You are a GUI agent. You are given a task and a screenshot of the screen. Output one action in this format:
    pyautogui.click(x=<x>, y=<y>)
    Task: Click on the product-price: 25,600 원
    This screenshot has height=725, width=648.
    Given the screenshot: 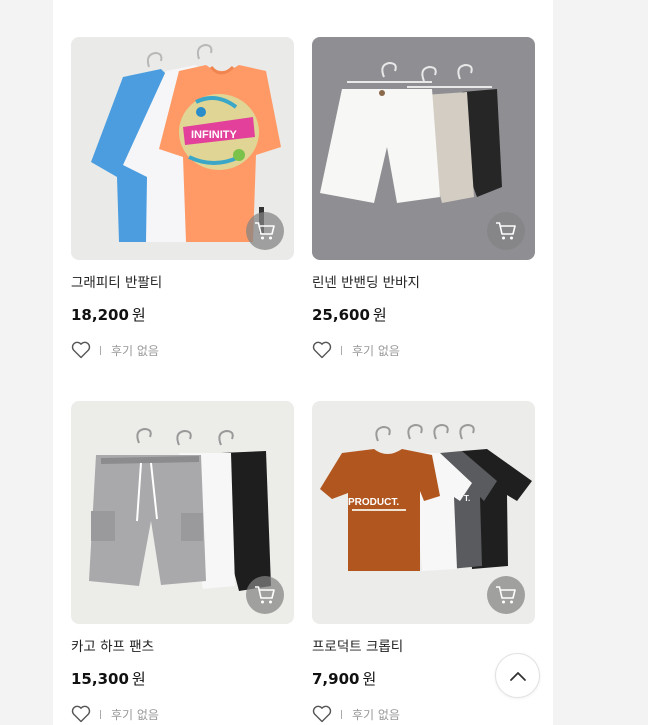 What is the action you would take?
    pyautogui.click(x=423, y=315)
    